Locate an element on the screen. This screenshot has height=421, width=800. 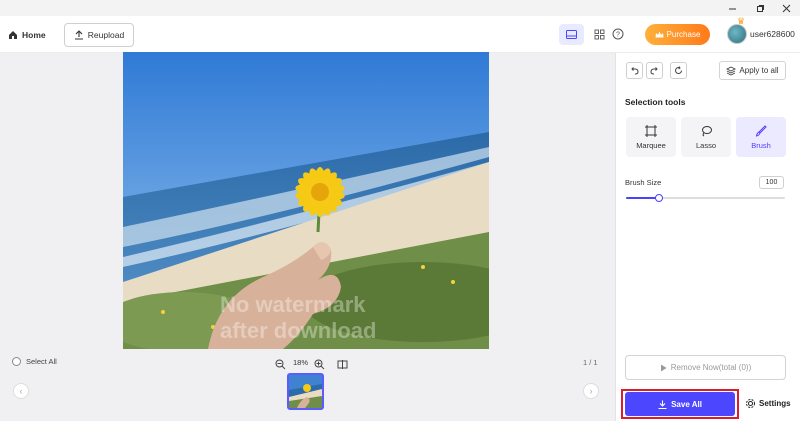
upload-icon is located at coordinates (78, 35).